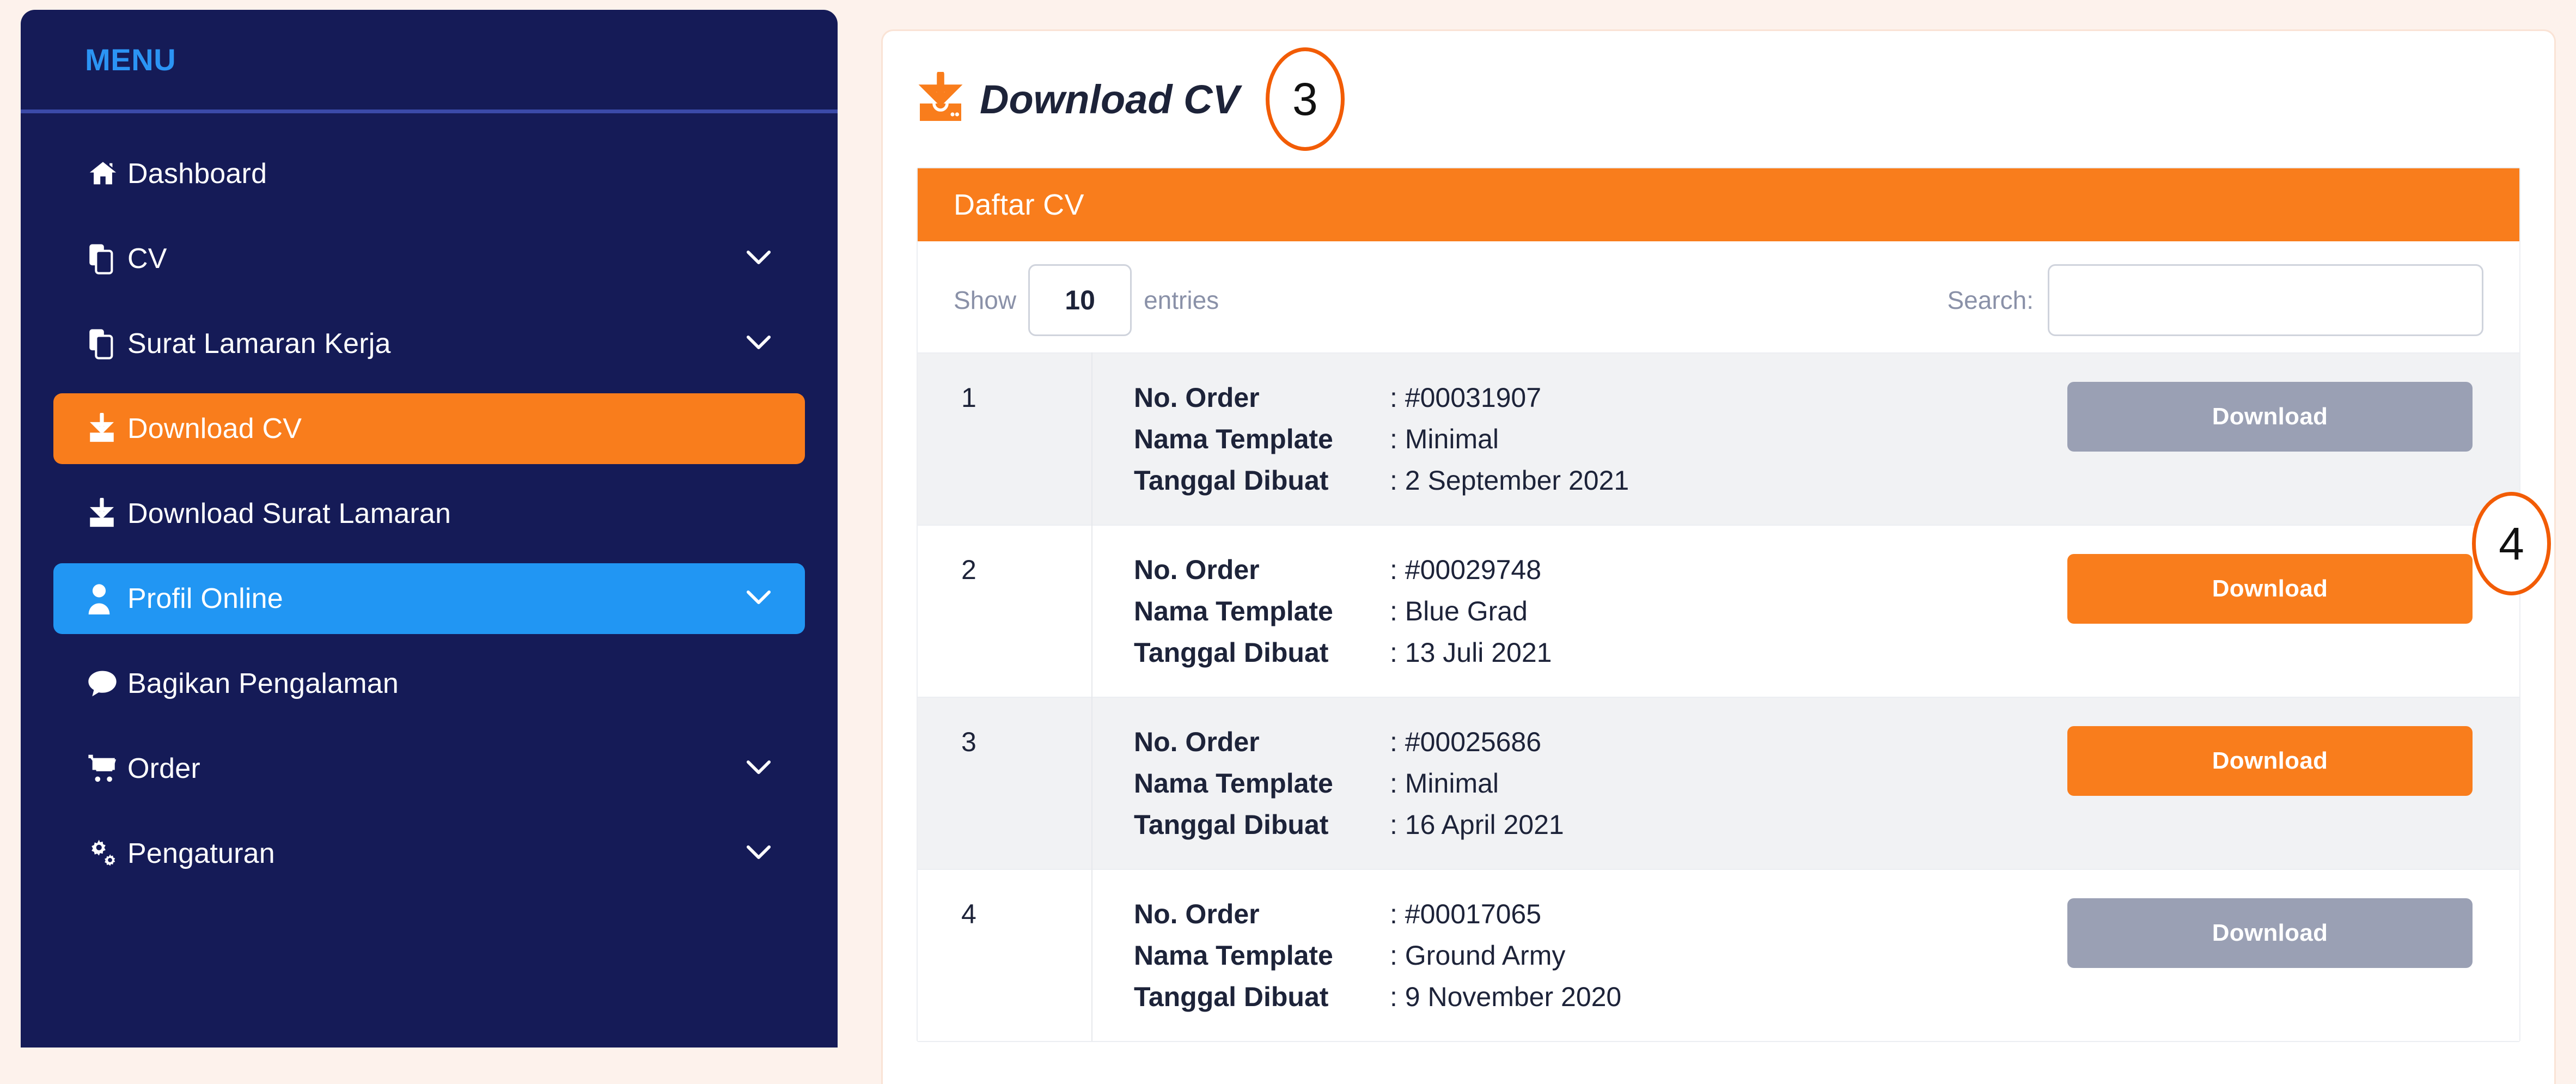  I want to click on page-header: Download CV 3, so click(1718, 99).